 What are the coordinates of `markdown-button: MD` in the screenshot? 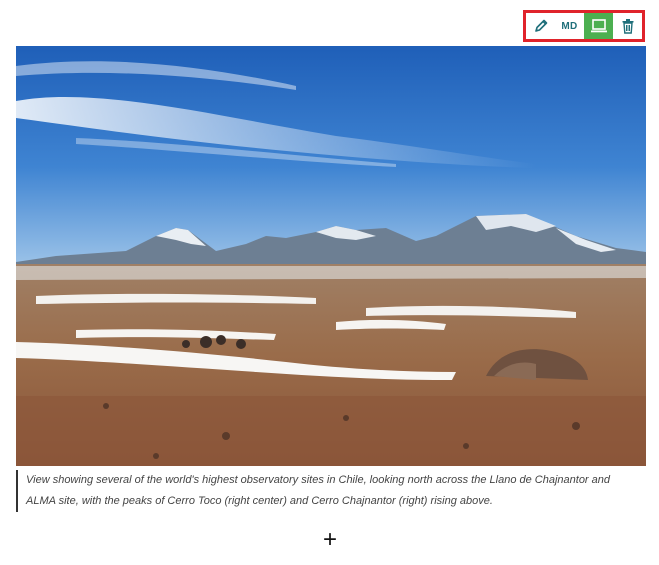 It's located at (569, 26).